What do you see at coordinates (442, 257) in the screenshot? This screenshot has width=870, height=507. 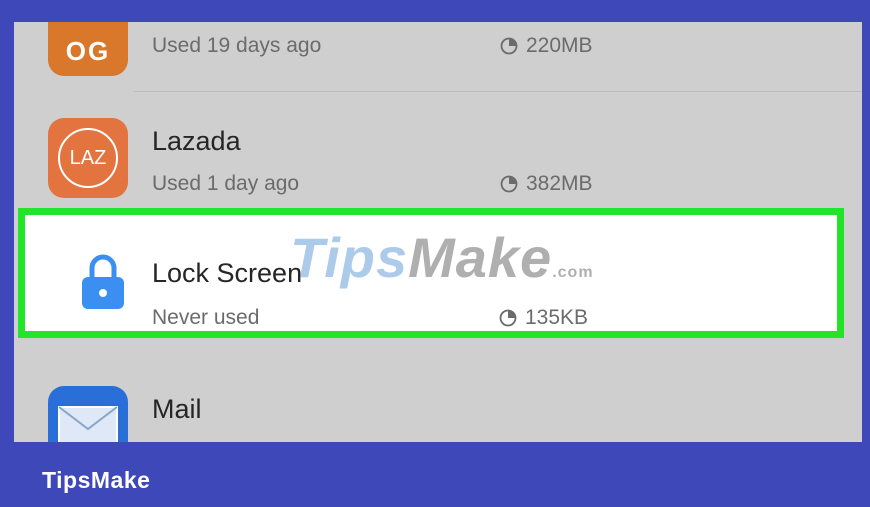 I see `watermark: TipsMake.com` at bounding box center [442, 257].